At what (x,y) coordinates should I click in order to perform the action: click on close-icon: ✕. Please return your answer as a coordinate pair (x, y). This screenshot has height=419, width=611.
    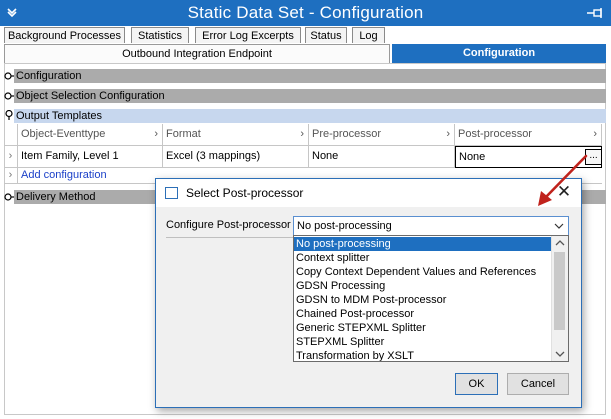
    Looking at the image, I should click on (564, 192).